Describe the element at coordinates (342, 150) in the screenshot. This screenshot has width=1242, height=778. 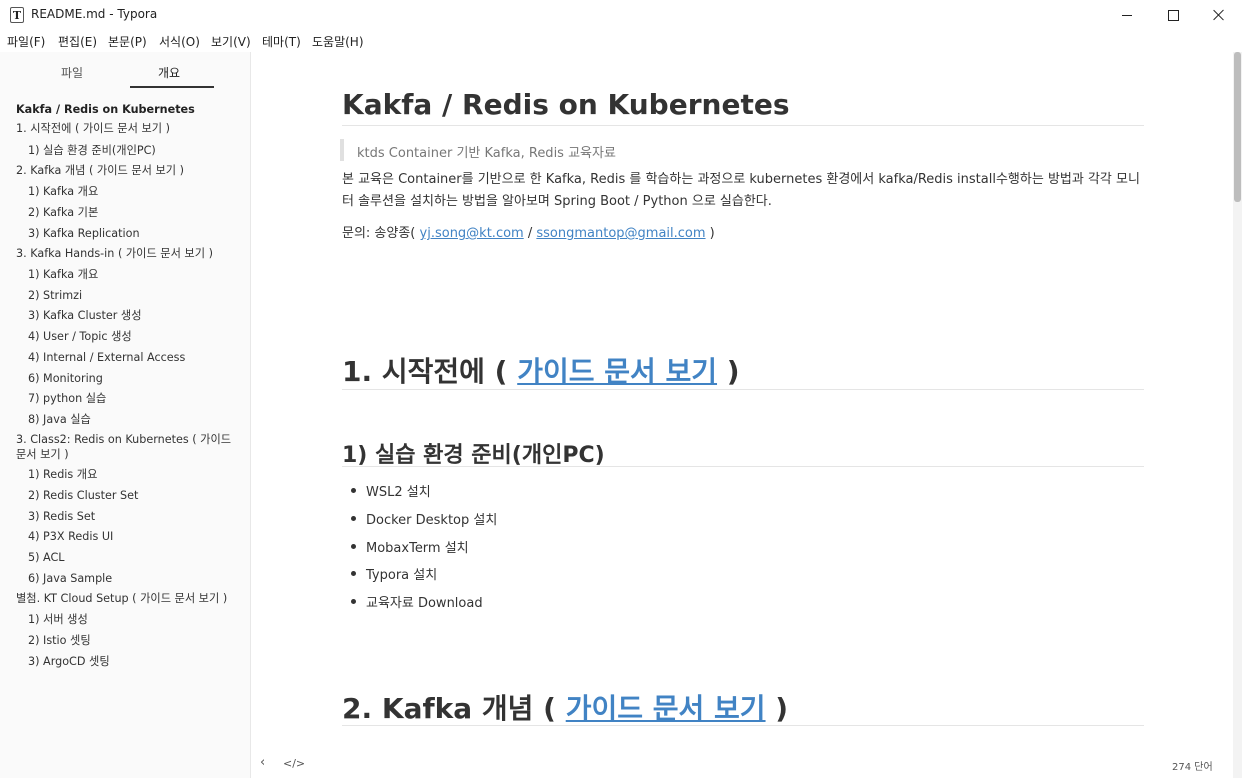
I see `blockquote-bar` at that location.